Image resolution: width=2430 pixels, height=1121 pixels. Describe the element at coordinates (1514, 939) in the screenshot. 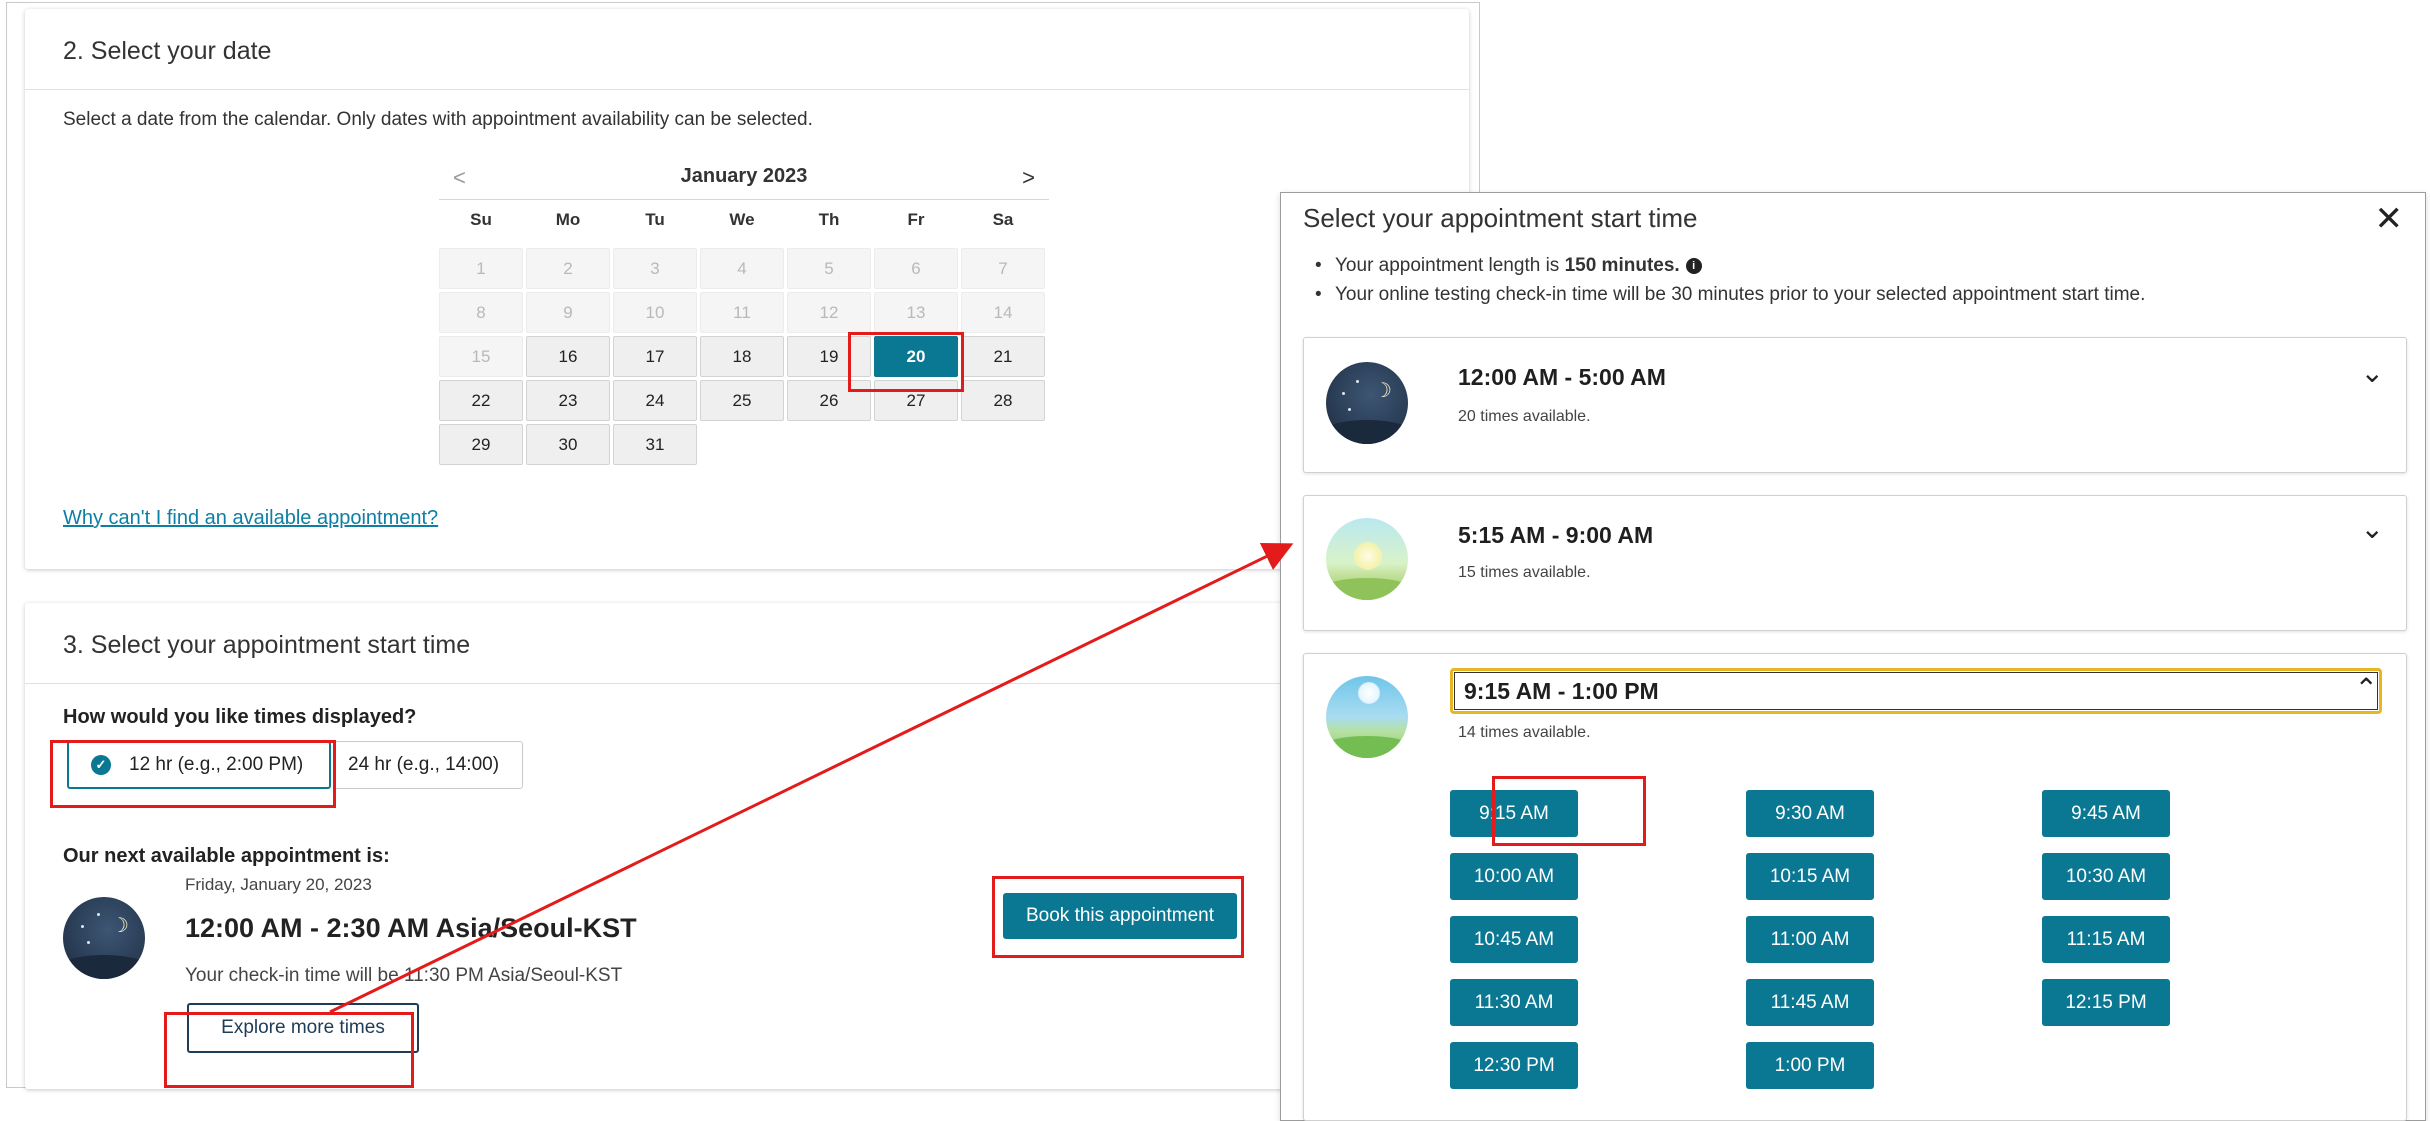

I see `time-slot-button: 10:45 AM` at that location.